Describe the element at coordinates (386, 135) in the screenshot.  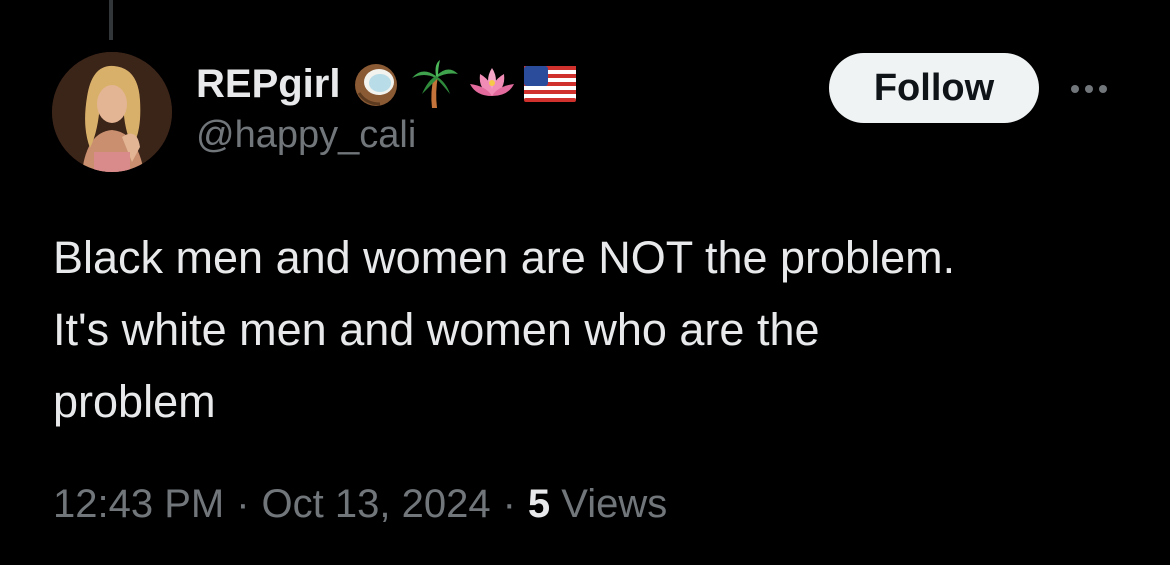
I see `user-handle: @happy_cali` at that location.